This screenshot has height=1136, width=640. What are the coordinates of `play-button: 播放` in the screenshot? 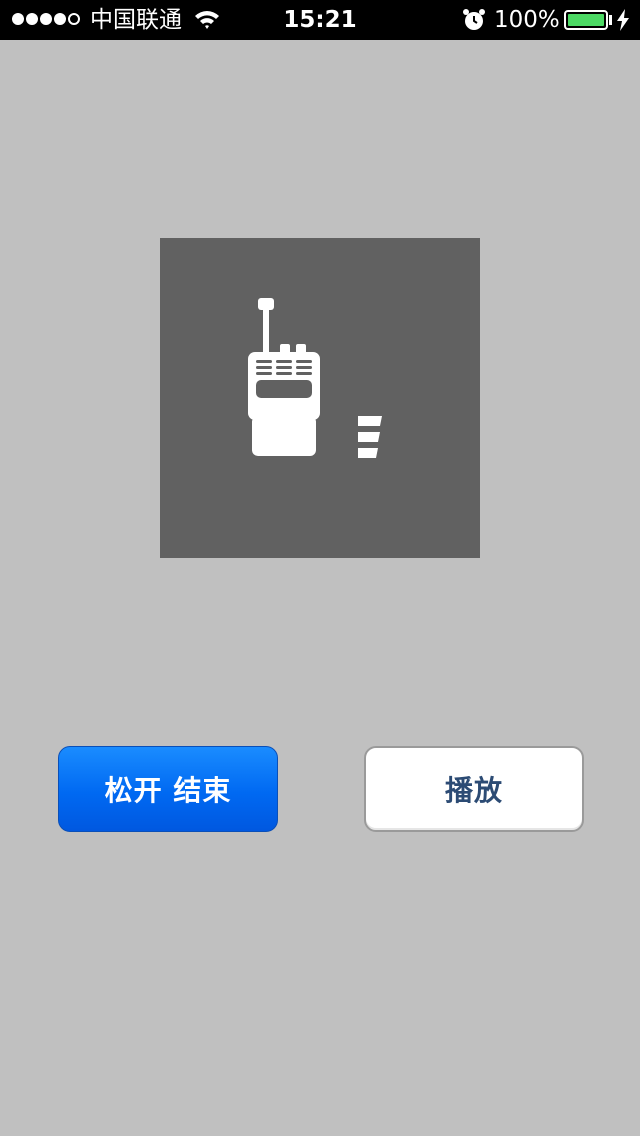 It's located at (474, 789).